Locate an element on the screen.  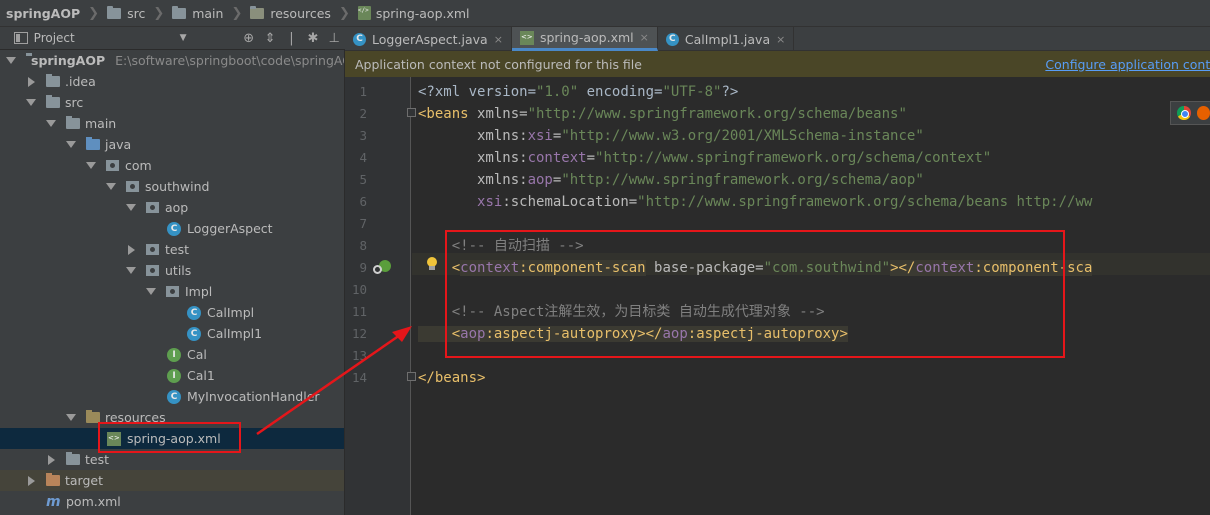
tree-item-Cal: I Cal is located at coordinates (172, 354).